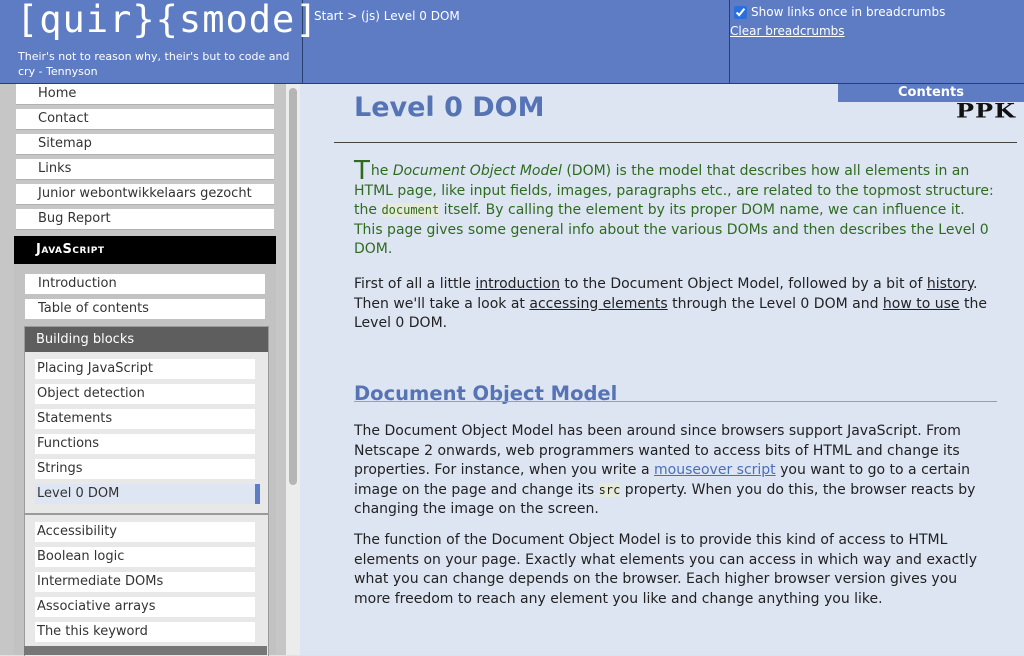 The image size is (1024, 656). What do you see at coordinates (598, 304) in the screenshot?
I see `link-accessing-elements: accessing elements` at bounding box center [598, 304].